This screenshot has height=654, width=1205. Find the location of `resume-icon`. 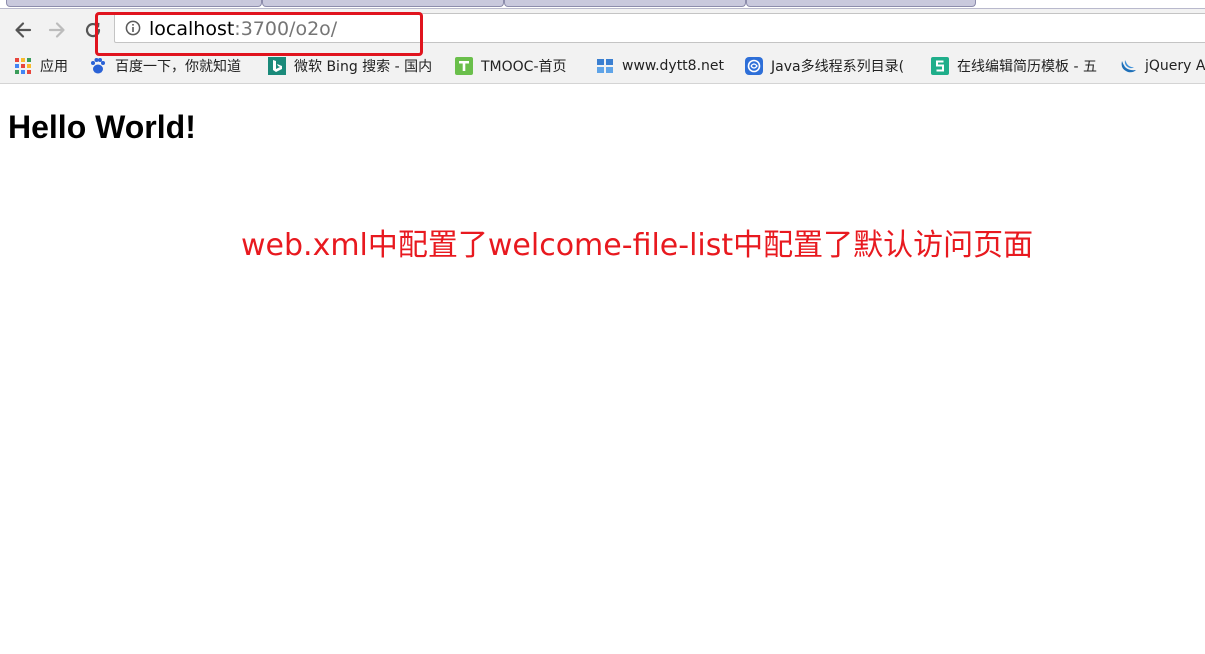

resume-icon is located at coordinates (940, 66).